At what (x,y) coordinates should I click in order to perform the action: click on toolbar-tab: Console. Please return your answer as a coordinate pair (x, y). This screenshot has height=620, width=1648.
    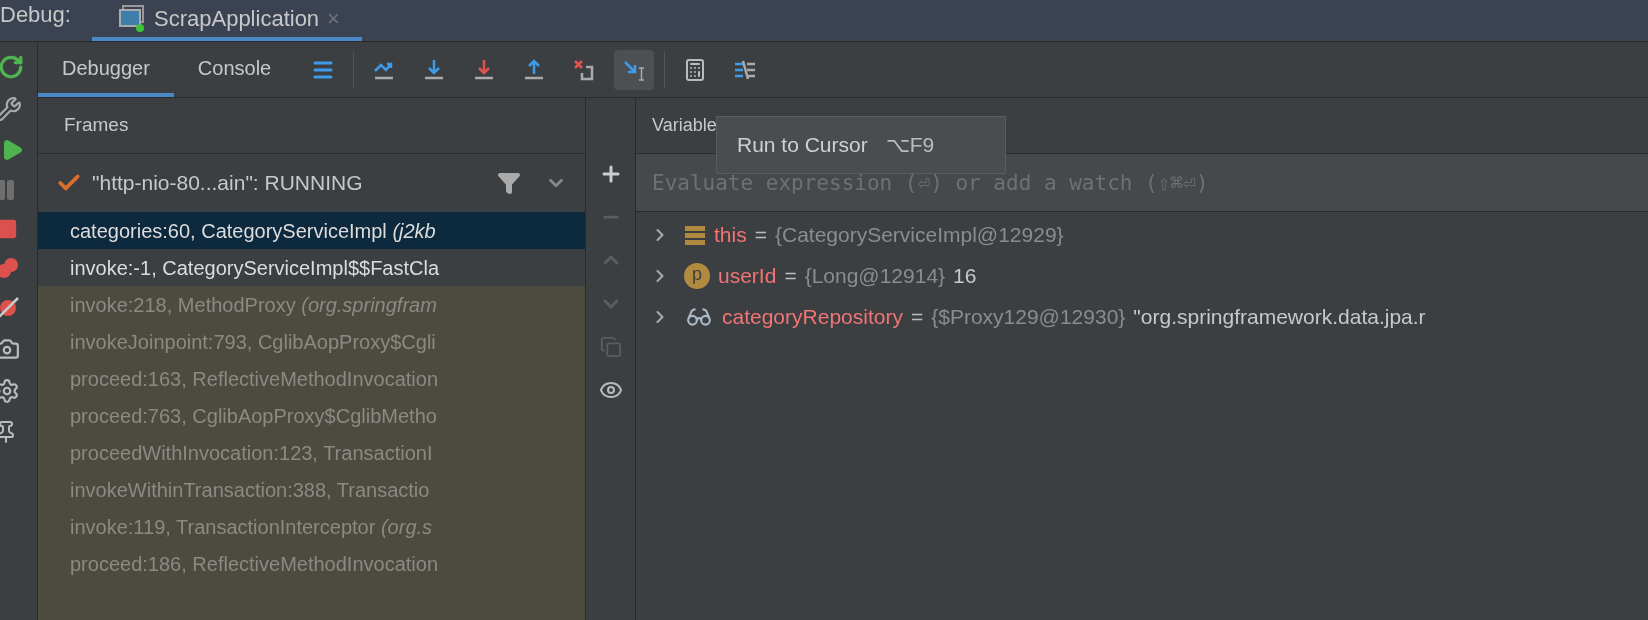
    Looking at the image, I should click on (234, 69).